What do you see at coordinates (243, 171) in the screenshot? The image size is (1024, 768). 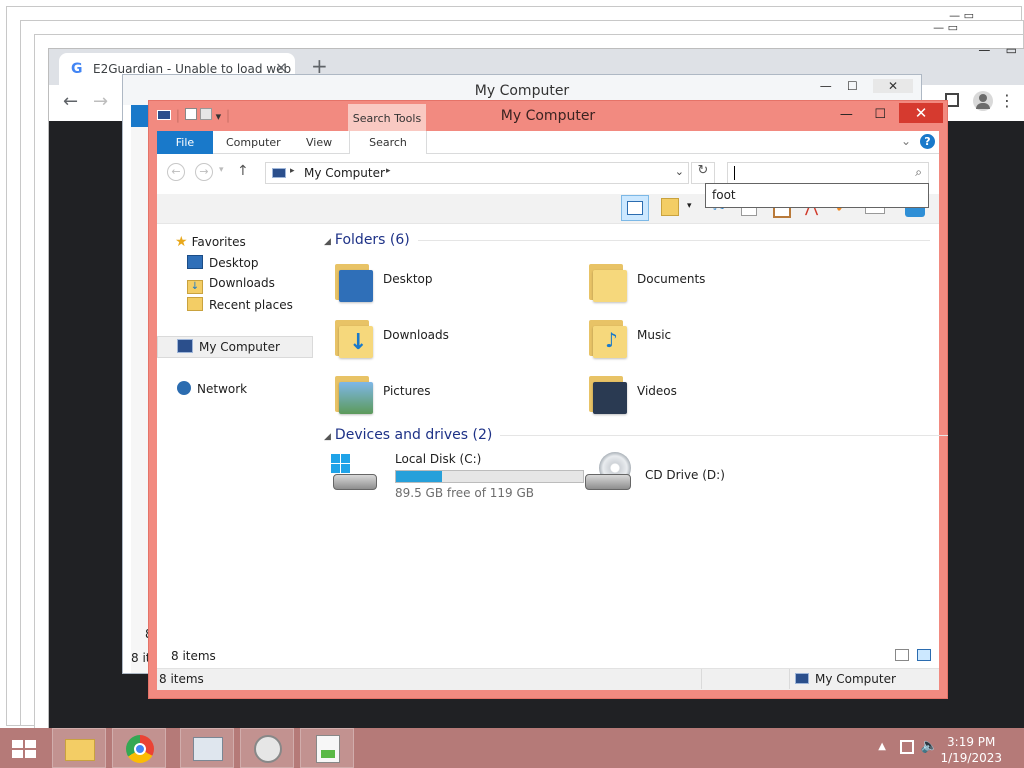 I see `up-arrow-icon: ↑` at bounding box center [243, 171].